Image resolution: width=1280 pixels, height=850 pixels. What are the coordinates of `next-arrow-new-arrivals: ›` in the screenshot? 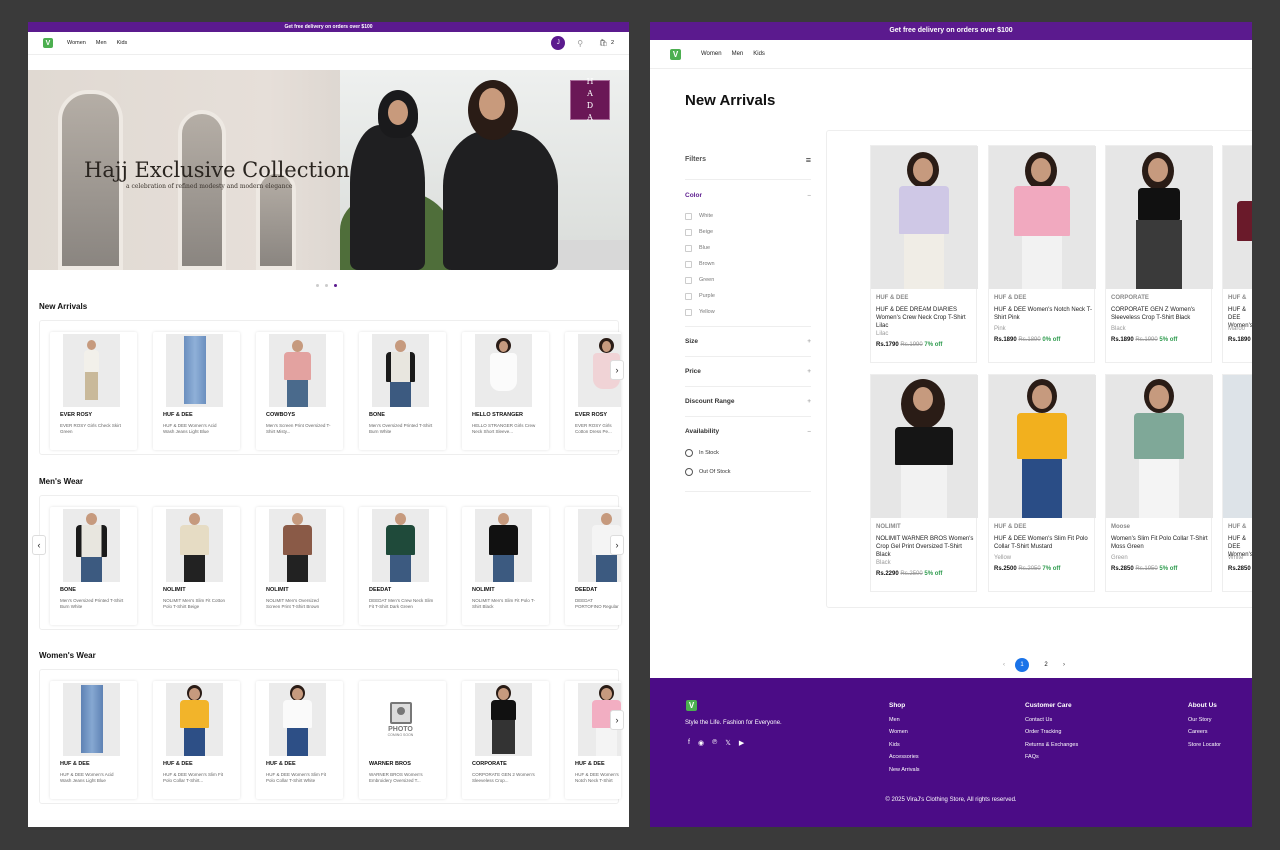 It's located at (617, 370).